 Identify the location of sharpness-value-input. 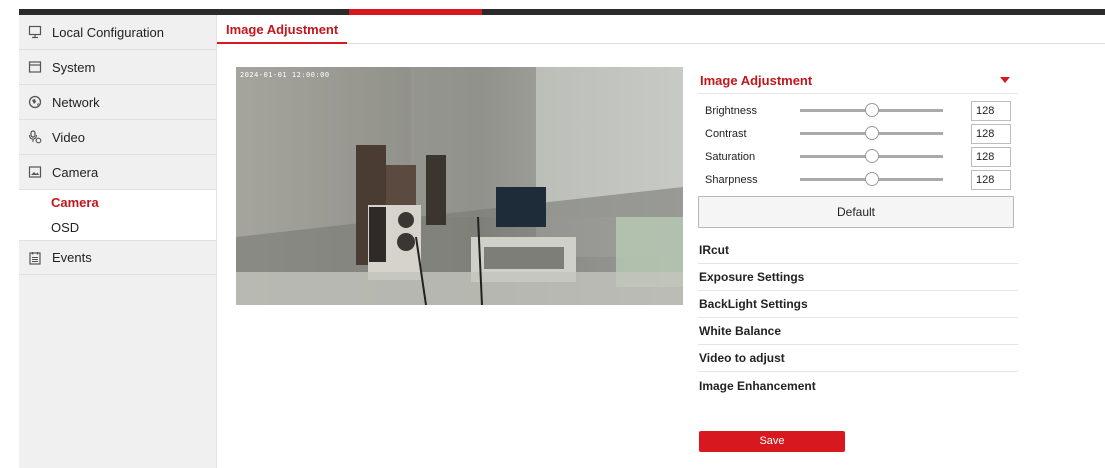
(991, 179).